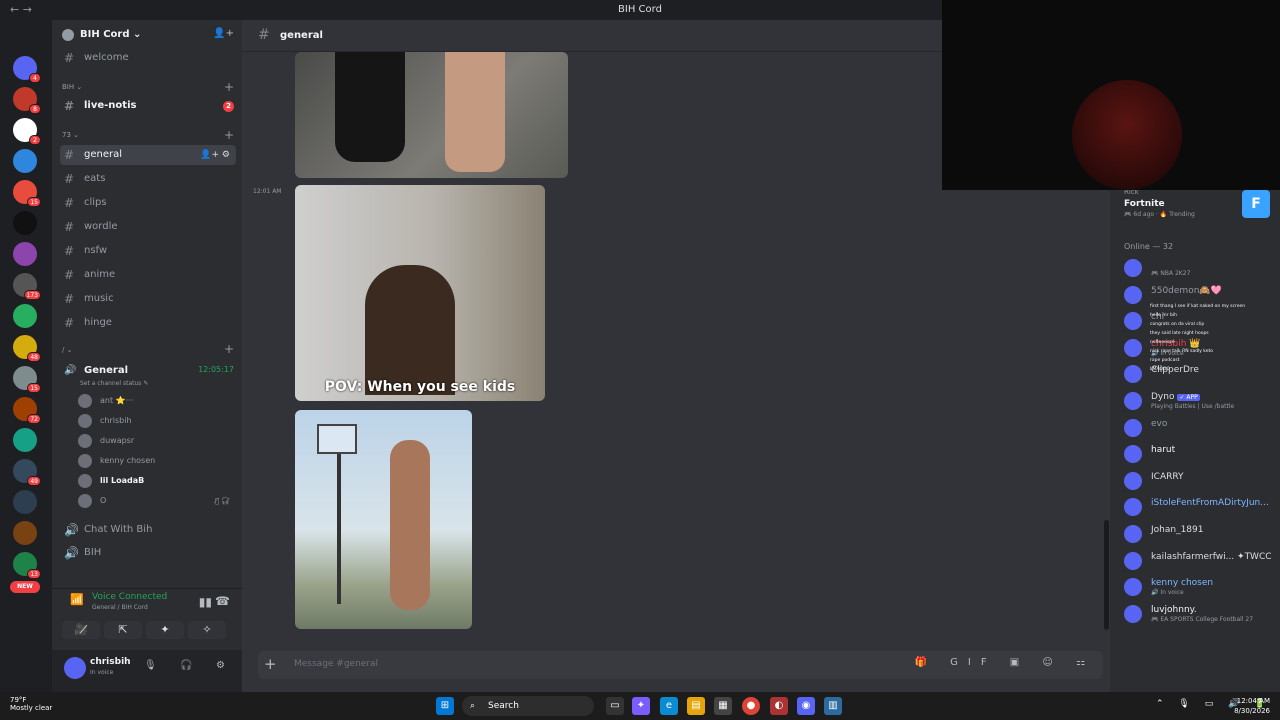 This screenshot has height=720, width=1280. I want to click on message-composer: + Message #general 🎁 GIF ▣ ☺ ⚏, so click(680, 665).